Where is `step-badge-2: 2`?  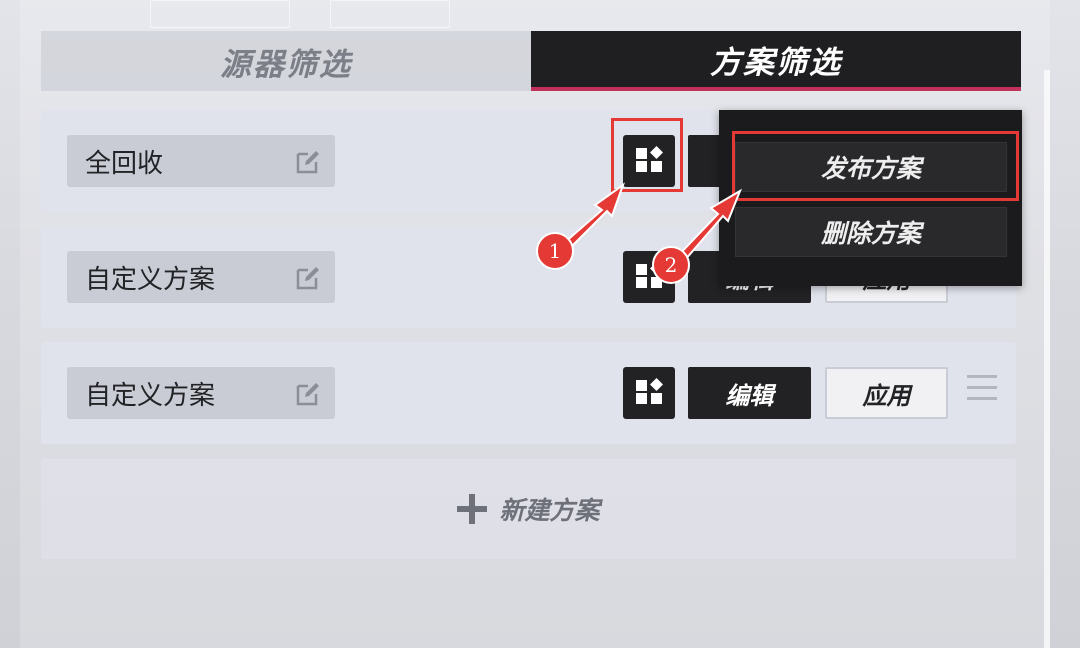 step-badge-2: 2 is located at coordinates (671, 265).